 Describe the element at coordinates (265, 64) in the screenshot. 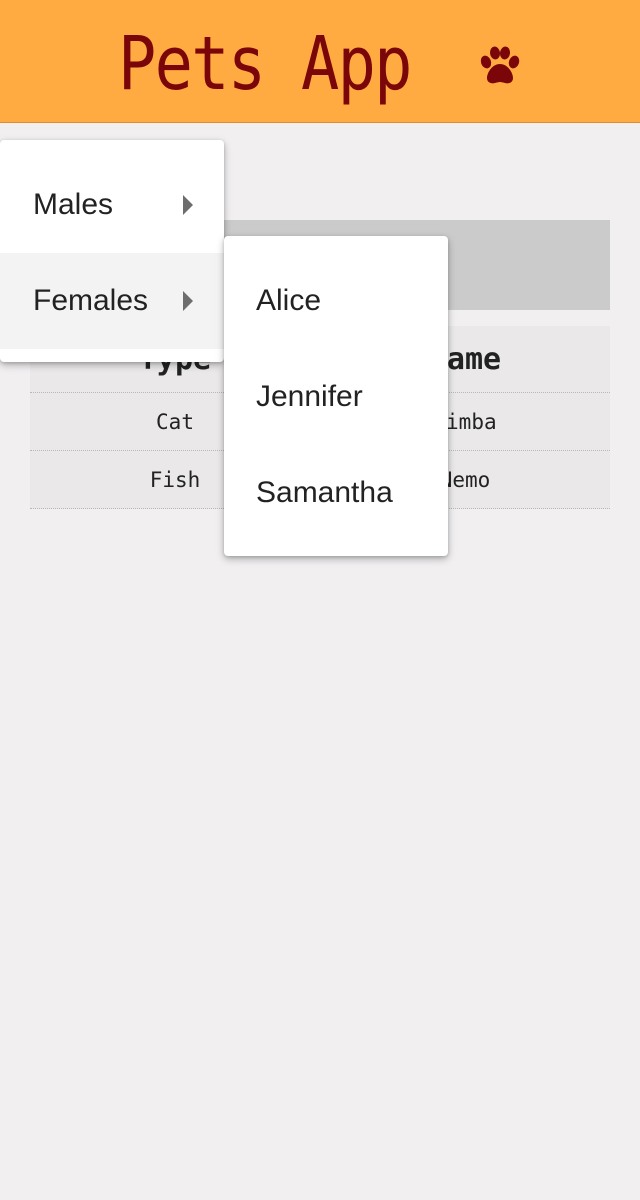

I see `app-title: Pets App` at that location.